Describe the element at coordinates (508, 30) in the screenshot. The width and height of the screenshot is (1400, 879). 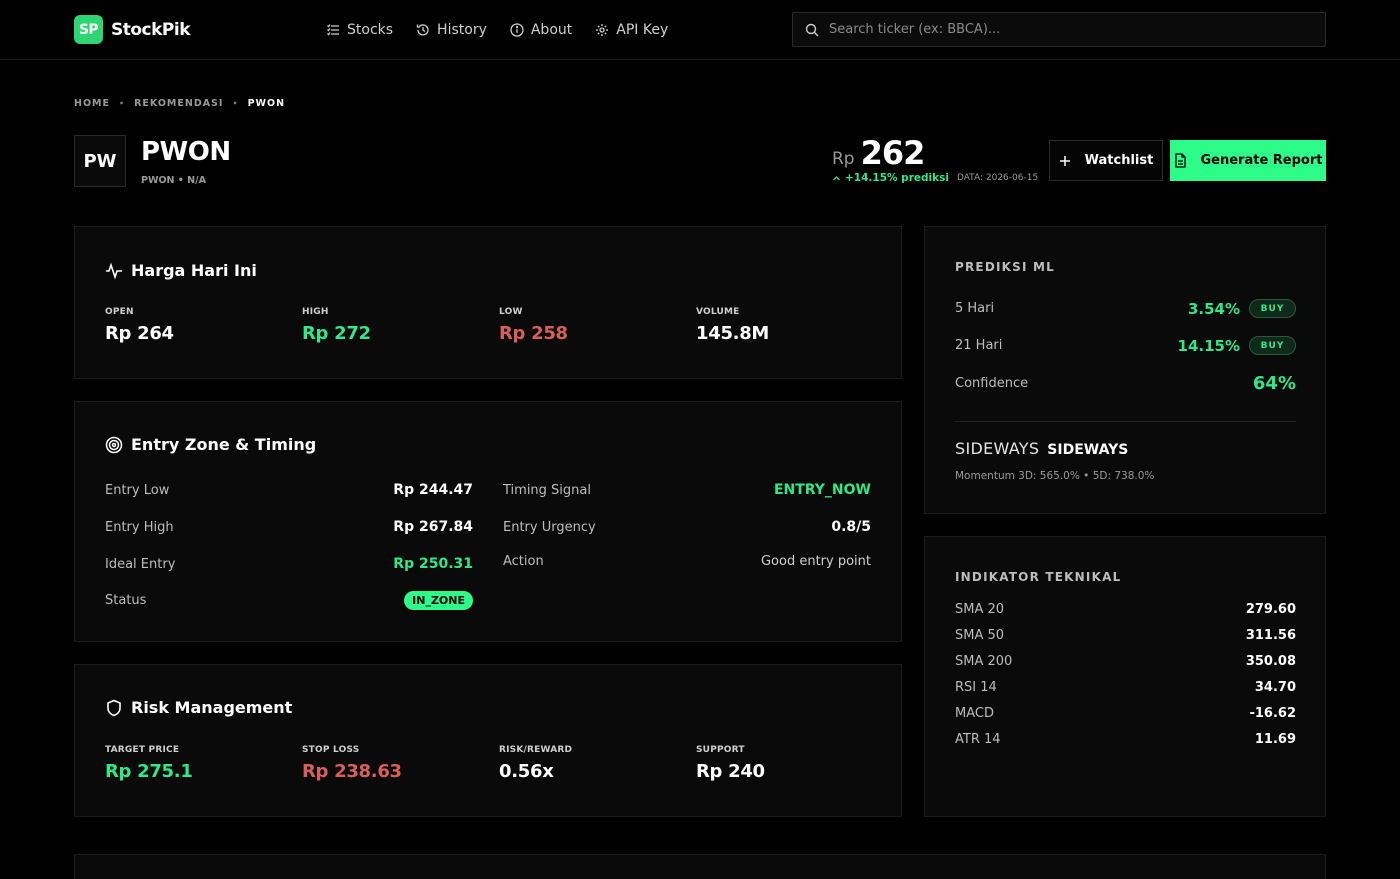
I see `nav-links: Stocks History About API Key` at that location.